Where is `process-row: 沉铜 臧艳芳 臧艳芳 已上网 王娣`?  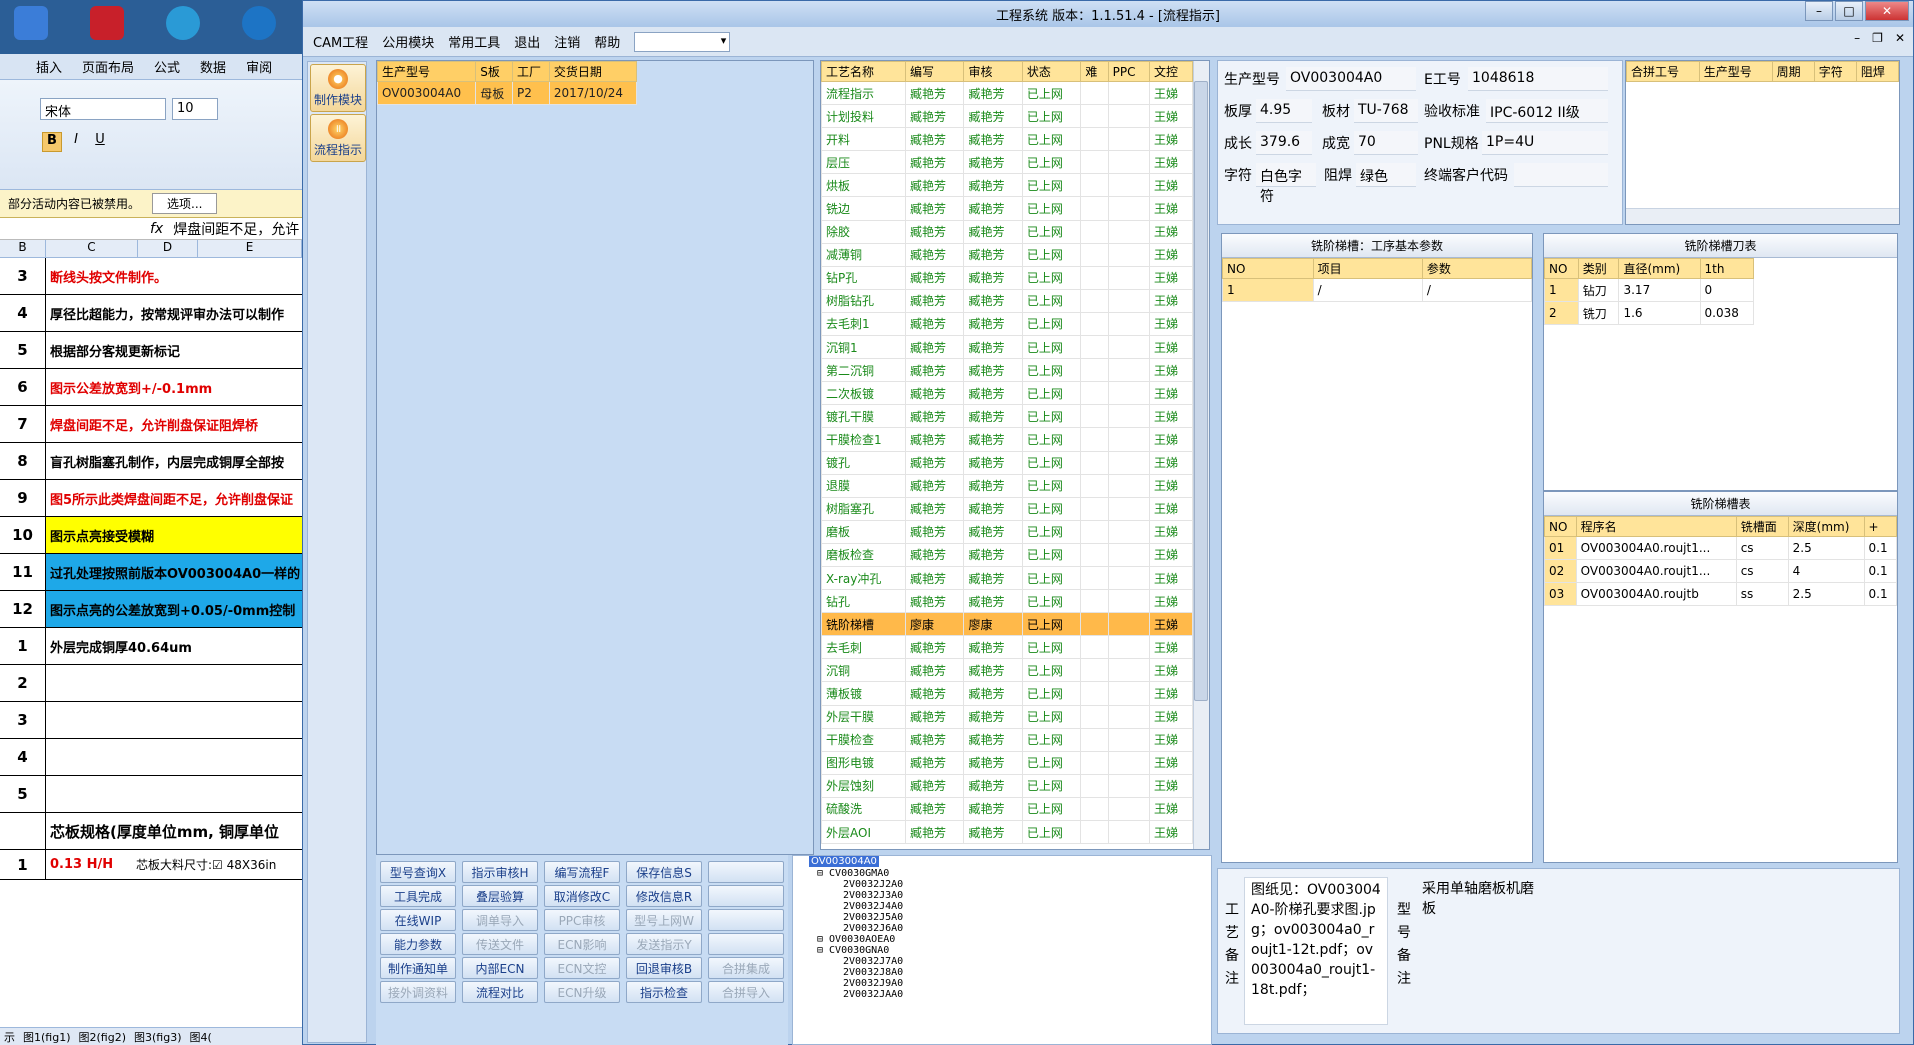
process-row: 沉铜 臧艳芳 臧艳芳 已上网 王娣 is located at coordinates (1007, 670).